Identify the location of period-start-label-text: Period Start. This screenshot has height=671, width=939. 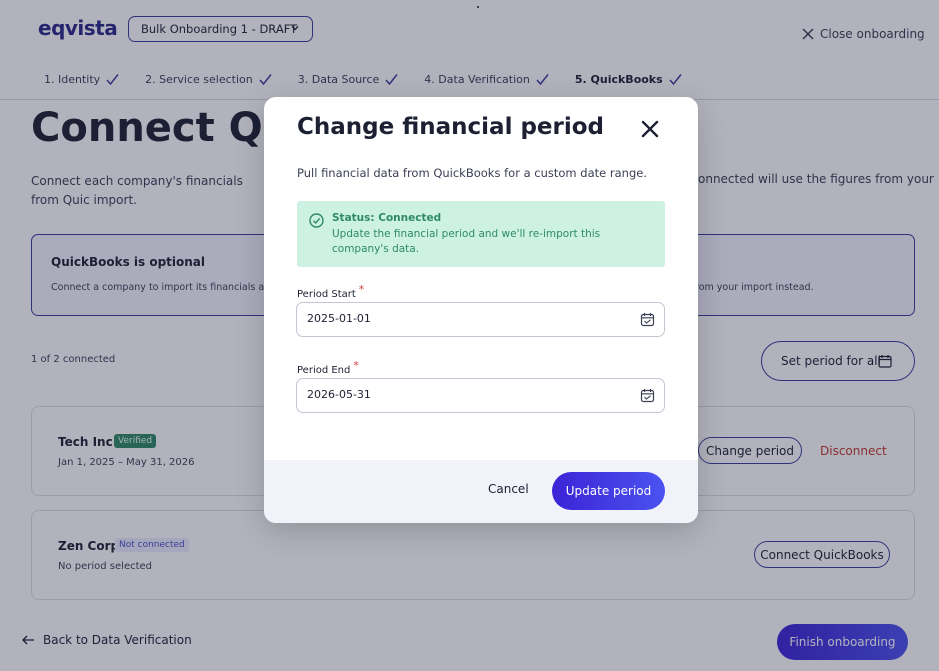
(326, 294).